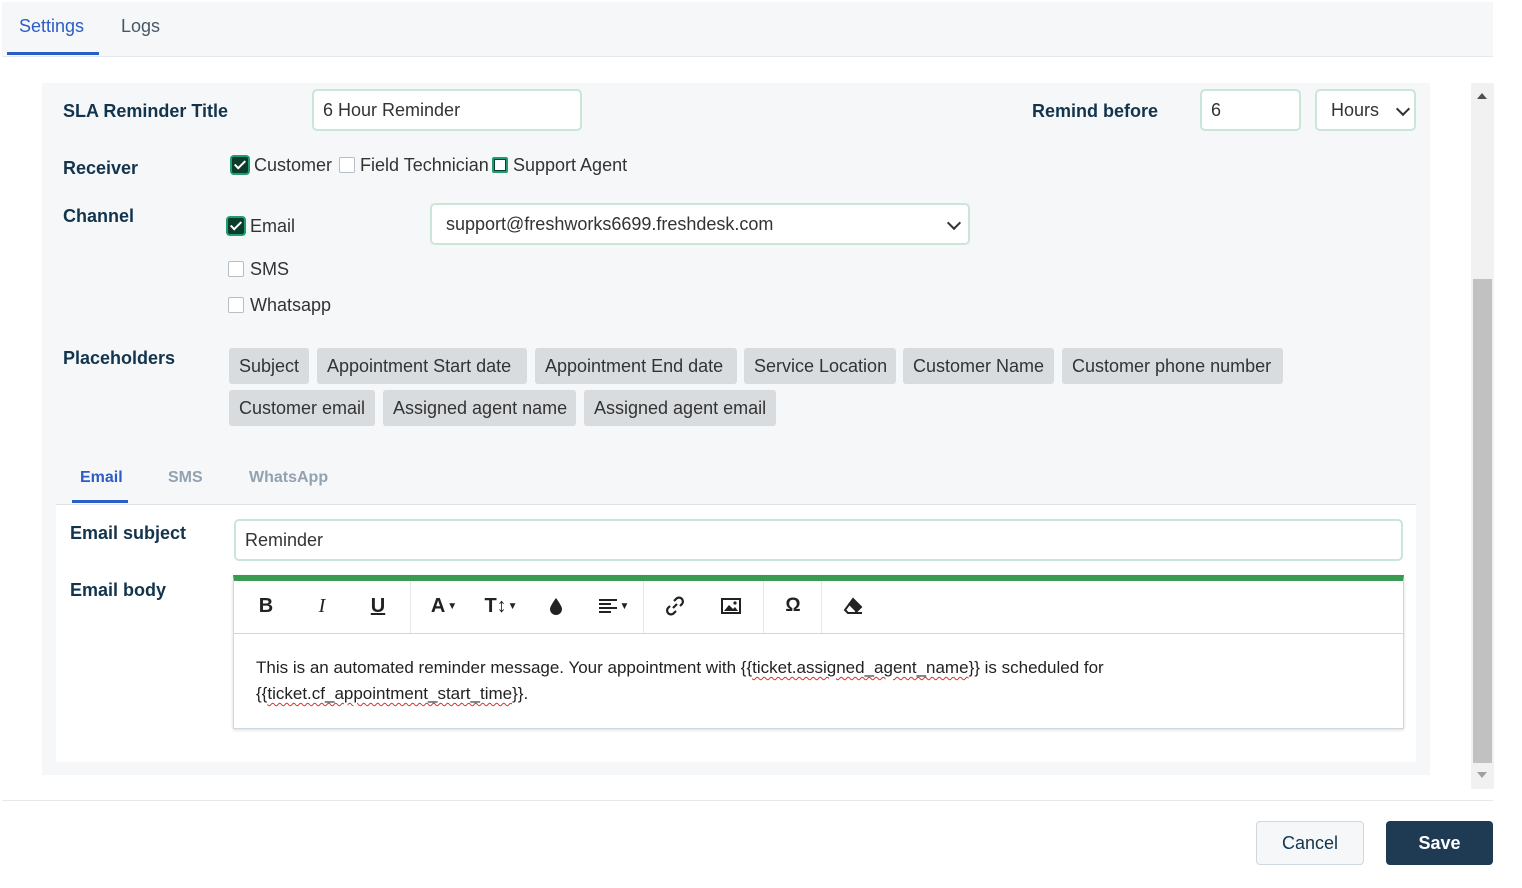 The height and width of the screenshot is (888, 1522). I want to click on placeholder-chip: Assigned agent name, so click(479, 408).